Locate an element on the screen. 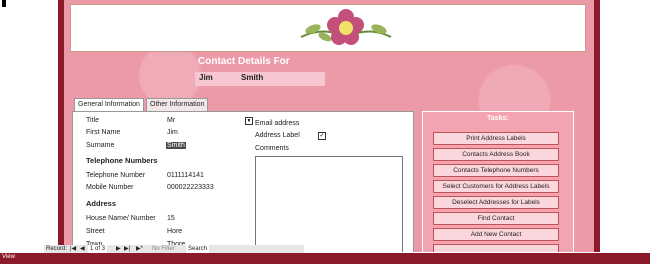 This screenshot has height=264, width=650. header-last-name: Smith is located at coordinates (252, 77).